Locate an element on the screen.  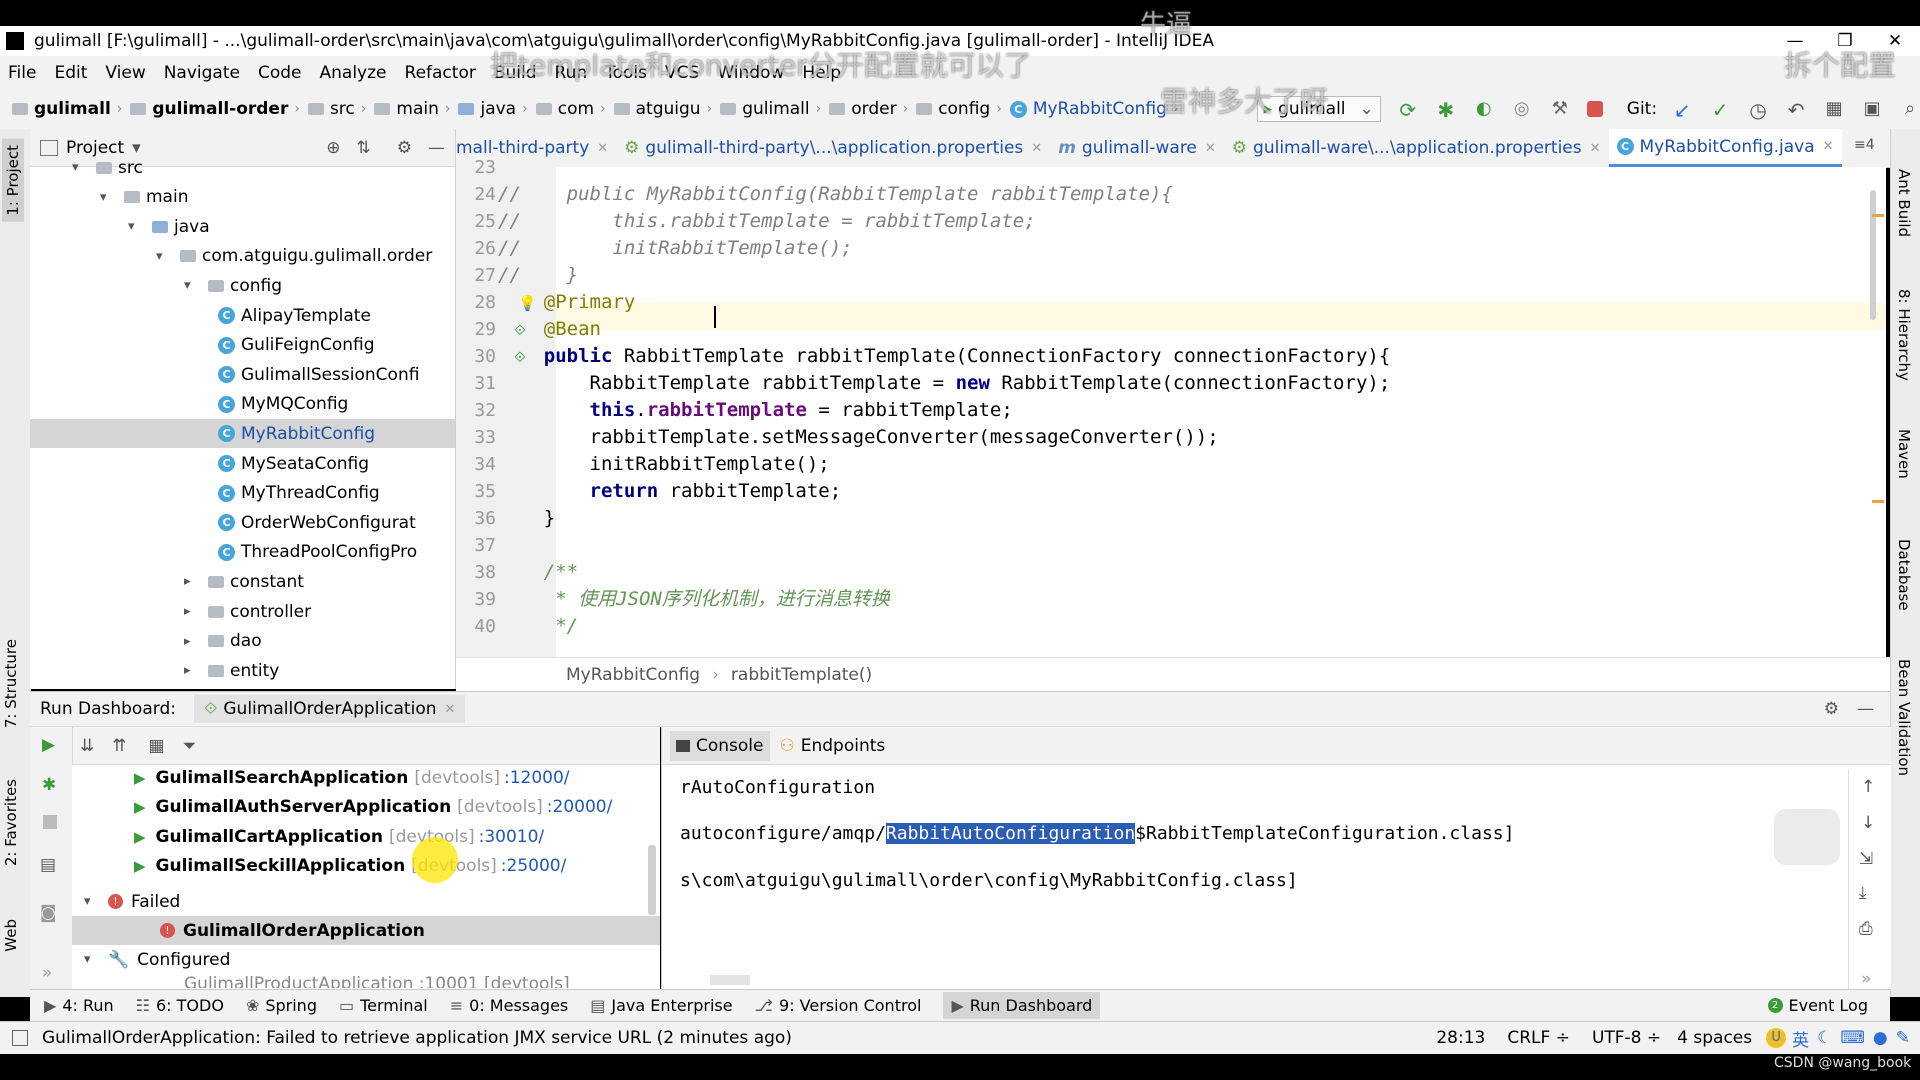
project-tree-folder: ▸ entity is located at coordinates (231, 670).